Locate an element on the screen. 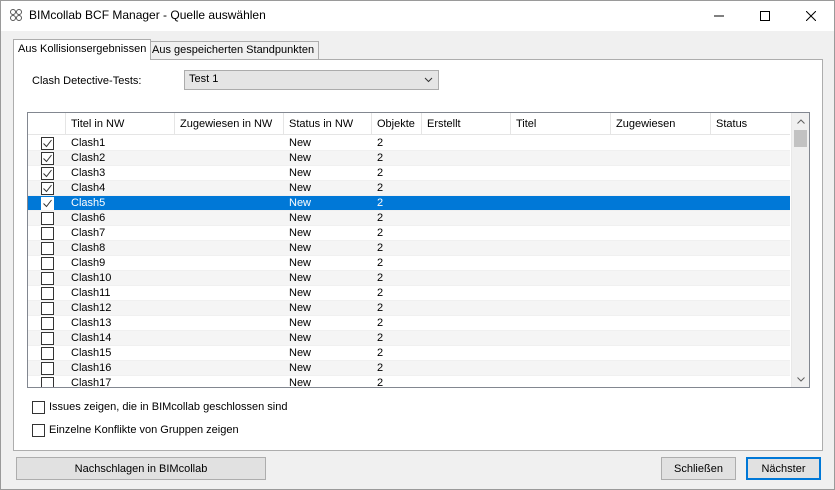 This screenshot has height=490, width=835. minimize-button is located at coordinates (719, 16).